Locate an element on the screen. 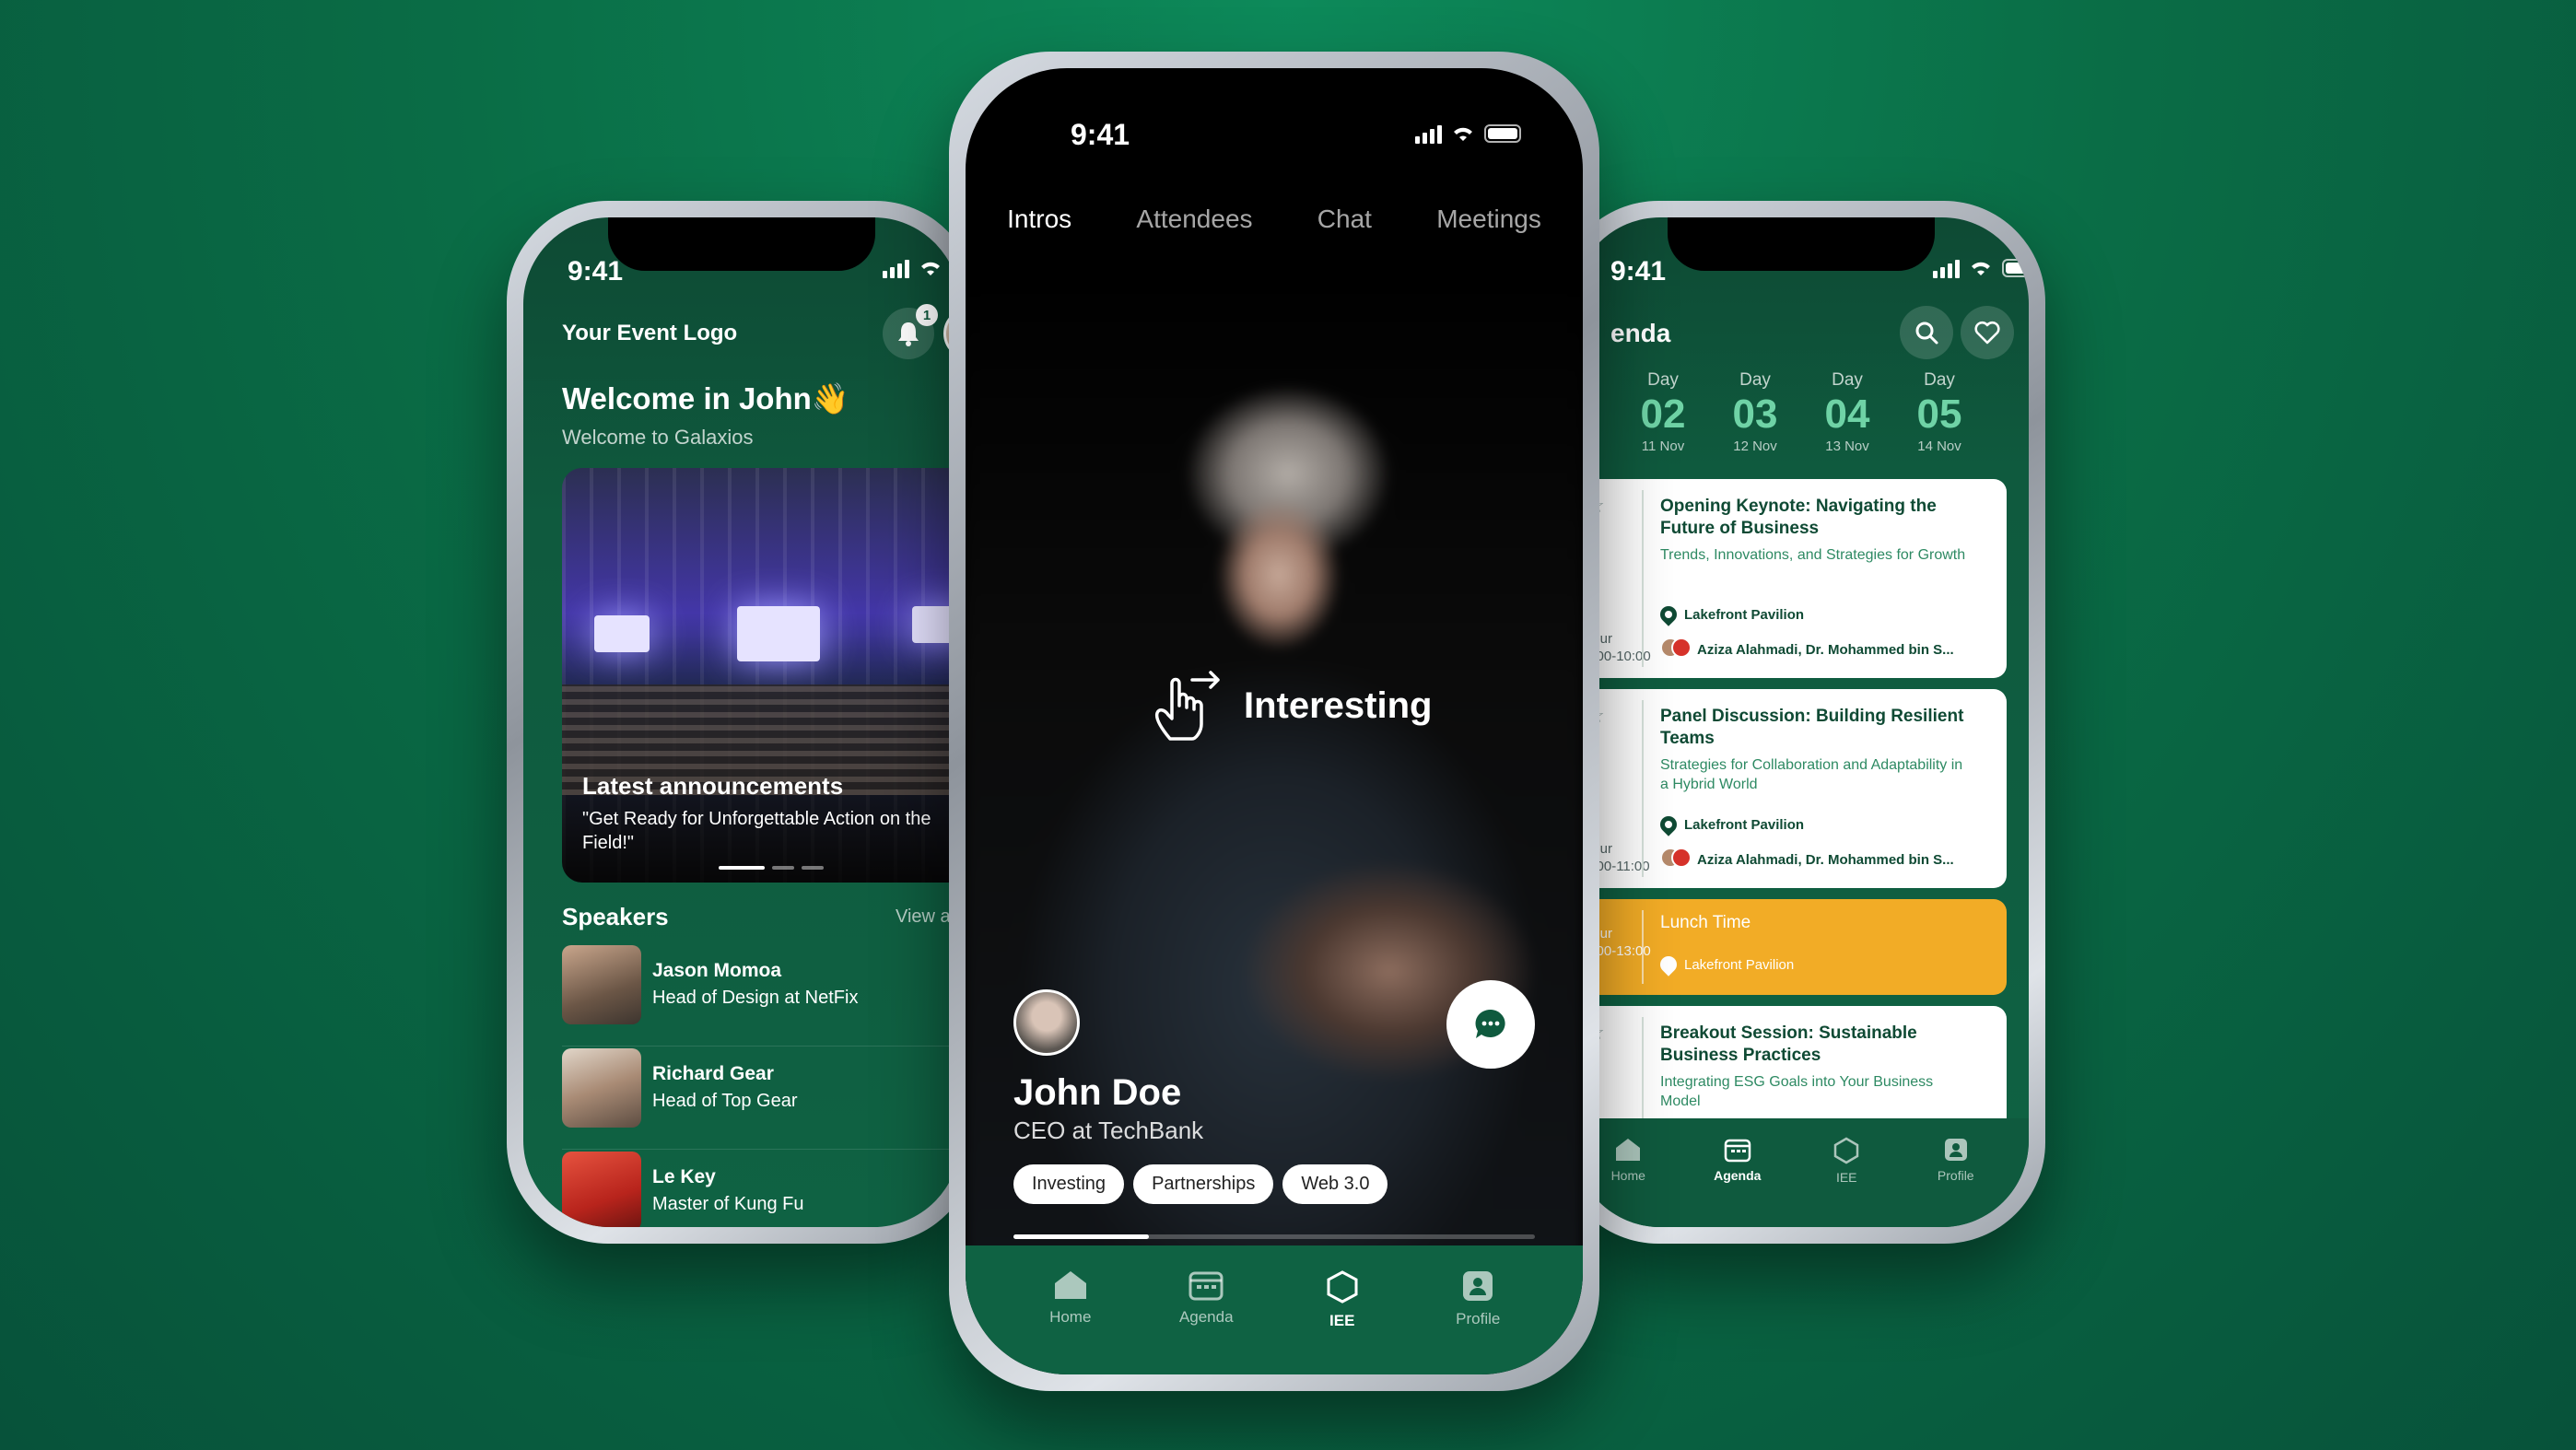 Image resolution: width=2576 pixels, height=1450 pixels. search-button is located at coordinates (1927, 332).